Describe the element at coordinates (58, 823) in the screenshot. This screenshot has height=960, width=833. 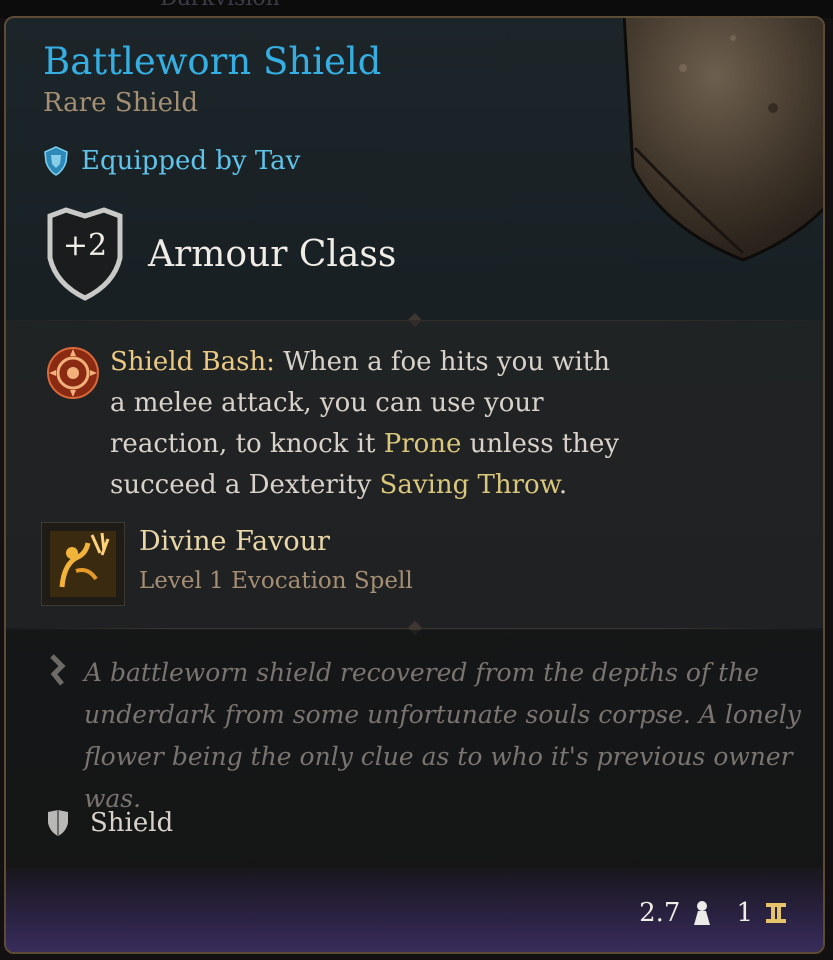
I see `shield-type-icon` at that location.